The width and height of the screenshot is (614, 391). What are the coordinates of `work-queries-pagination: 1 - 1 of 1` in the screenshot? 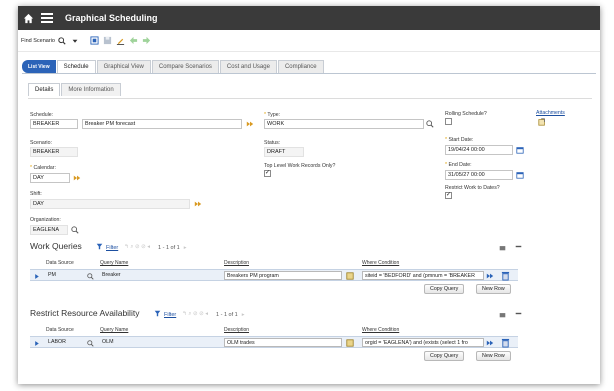 It's located at (169, 247).